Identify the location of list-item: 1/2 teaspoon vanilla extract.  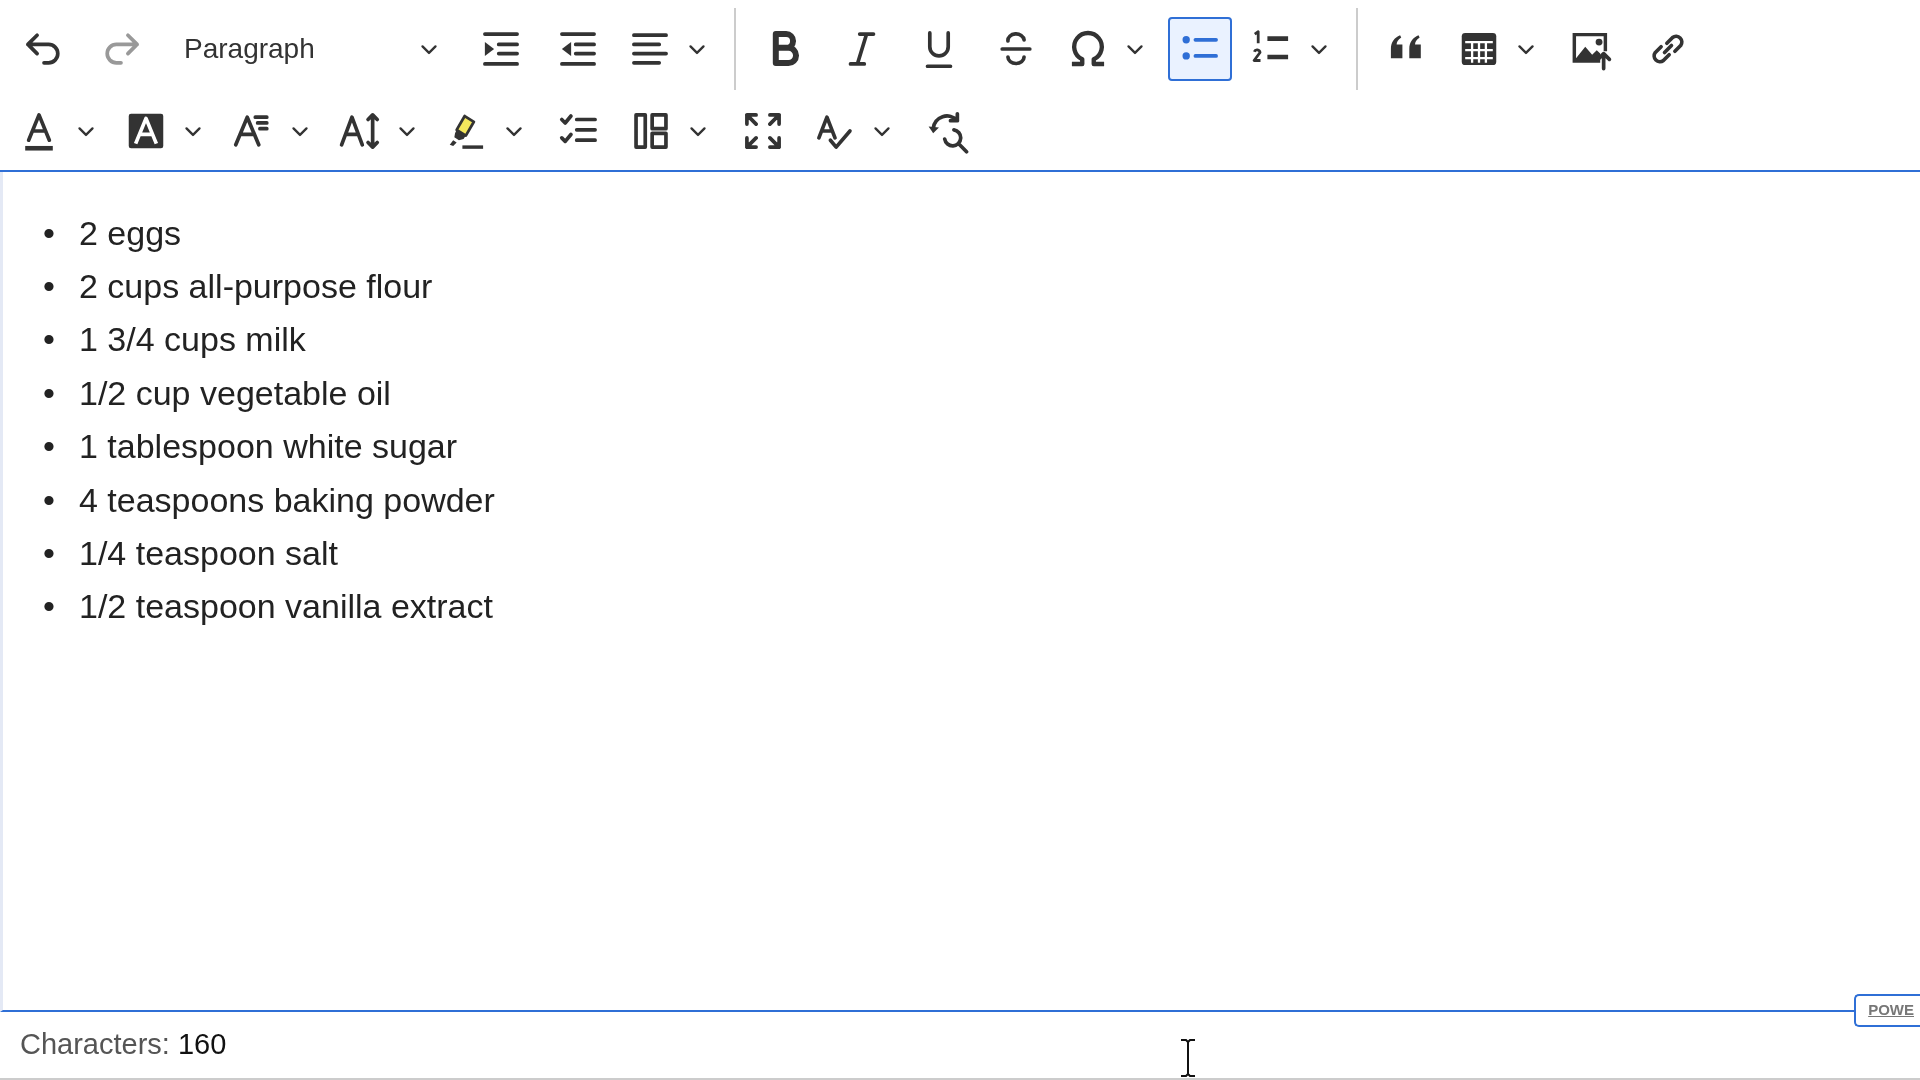
(286, 607).